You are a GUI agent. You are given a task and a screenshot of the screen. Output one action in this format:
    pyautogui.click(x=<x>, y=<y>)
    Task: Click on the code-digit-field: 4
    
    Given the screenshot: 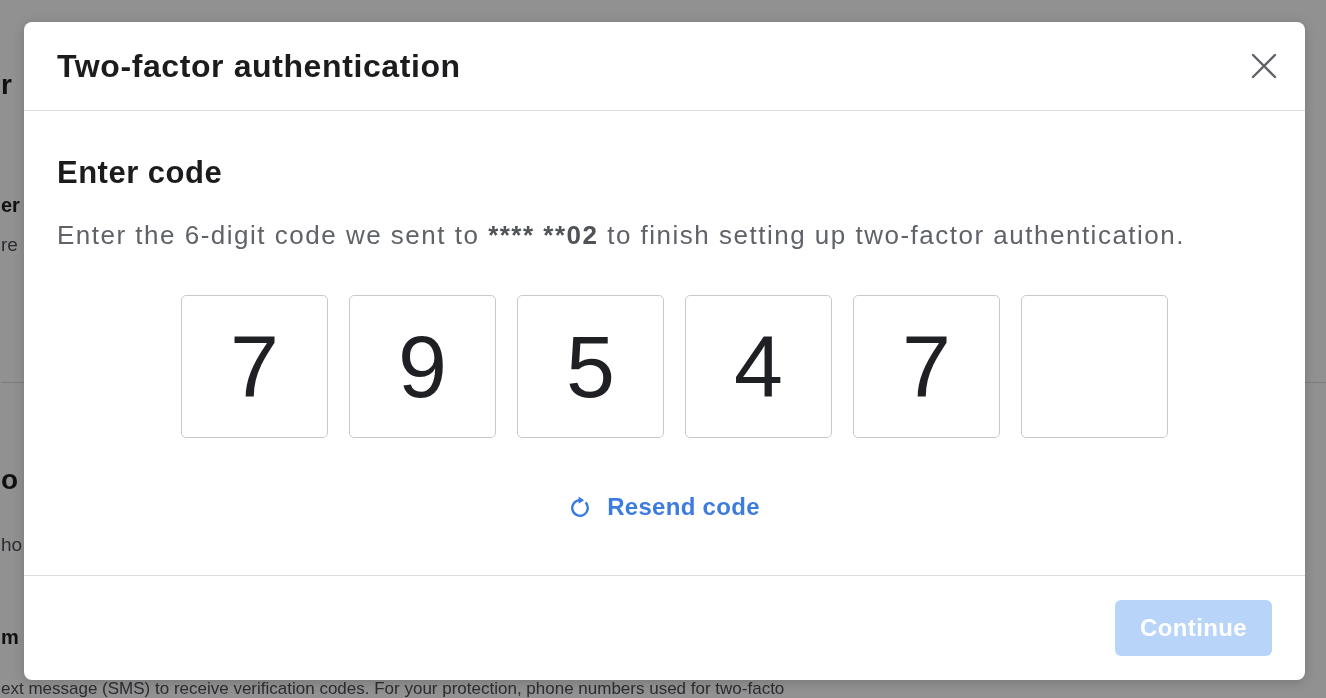 What is the action you would take?
    pyautogui.click(x=758, y=366)
    